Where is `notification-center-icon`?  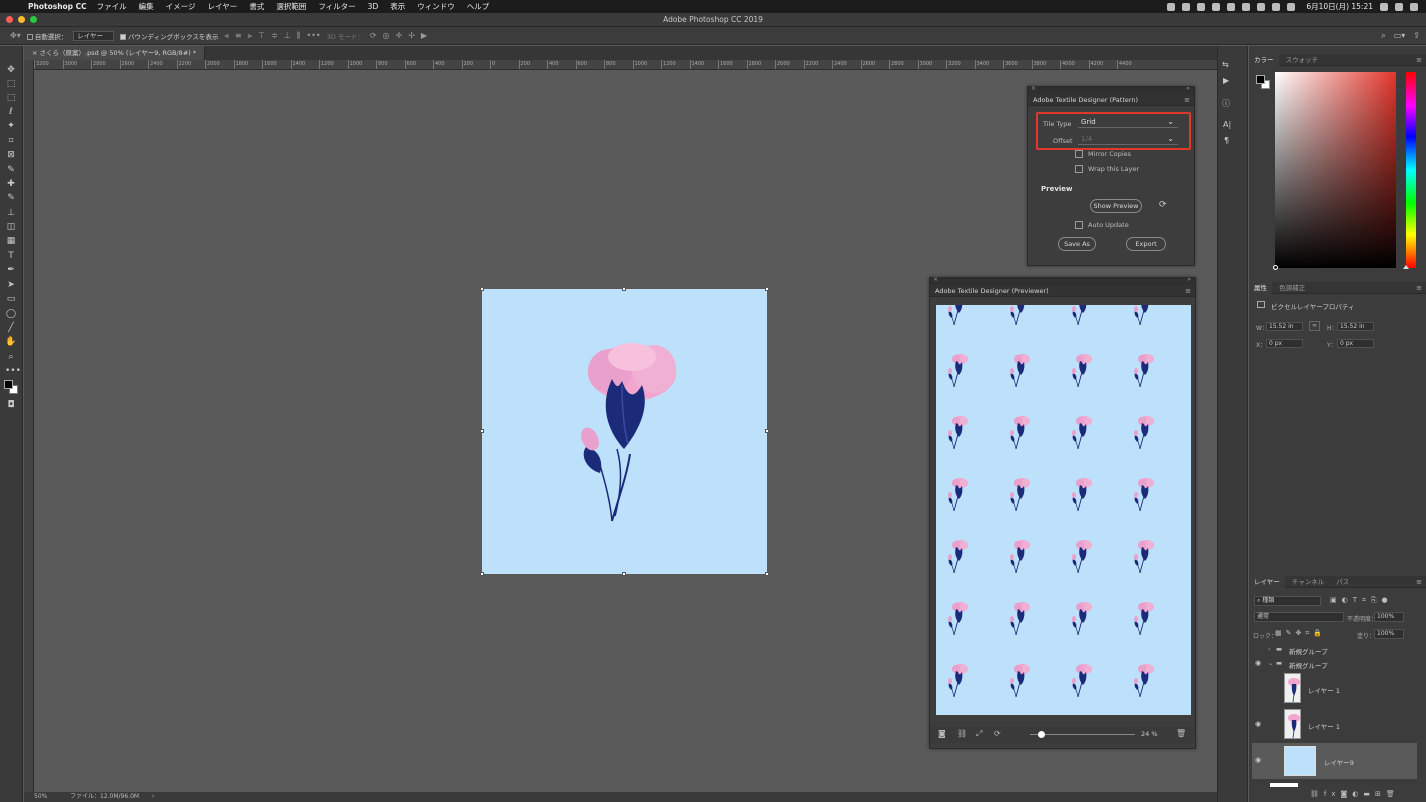
notification-center-icon is located at coordinates (1414, 6).